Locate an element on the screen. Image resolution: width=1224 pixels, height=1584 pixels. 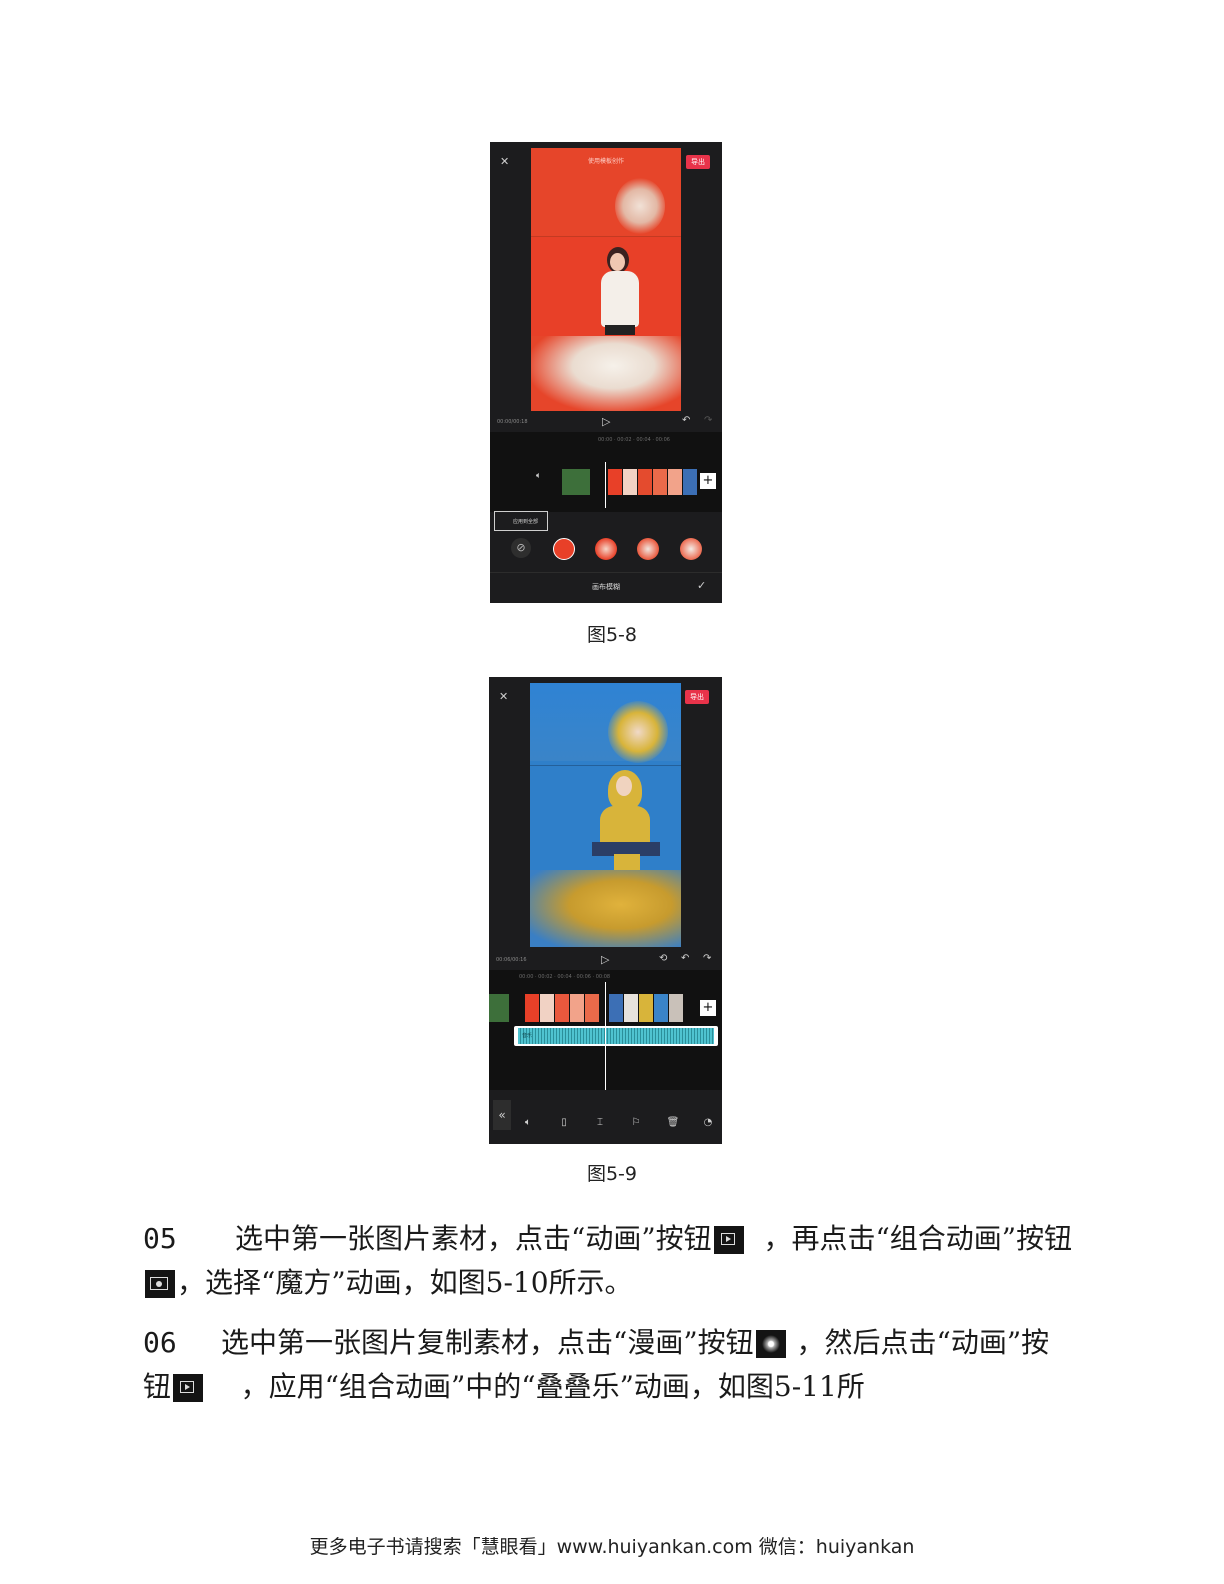
bottom-toolbar: « 🔈︎ ▯ ⌶ ⚐ 🗑︎ ◔ is located at coordinates (605, 1117).